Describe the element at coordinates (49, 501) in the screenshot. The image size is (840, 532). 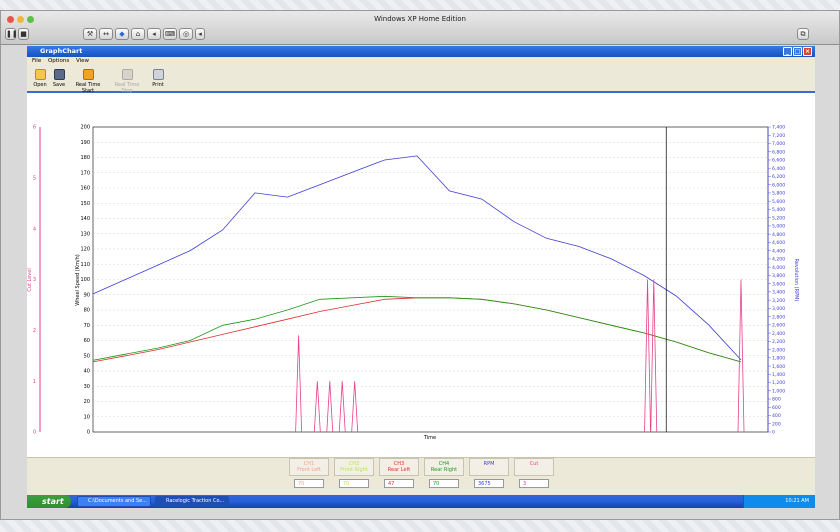
I see `start-button: start` at that location.